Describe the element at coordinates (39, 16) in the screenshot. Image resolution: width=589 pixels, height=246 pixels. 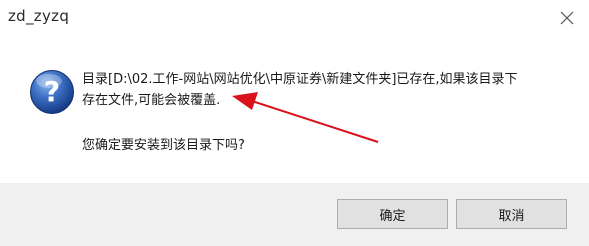
I see `window-title: zd_zyzq` at that location.